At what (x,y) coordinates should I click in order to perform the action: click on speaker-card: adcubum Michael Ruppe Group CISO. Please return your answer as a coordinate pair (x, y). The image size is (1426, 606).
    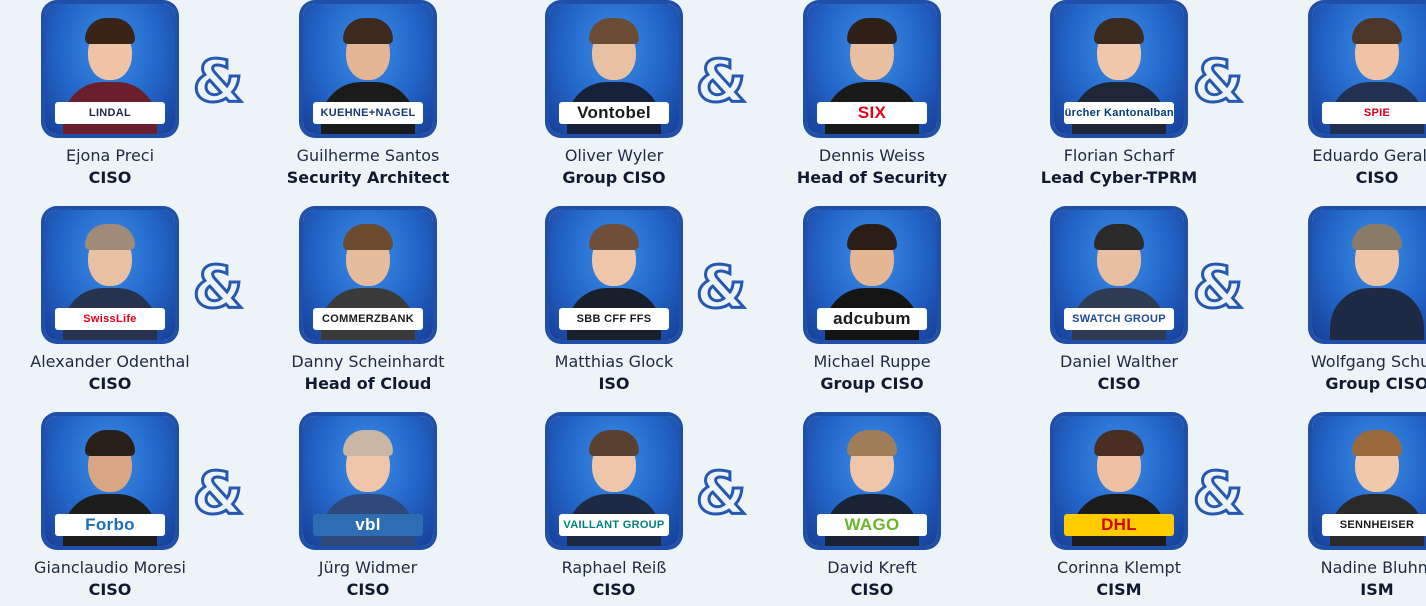
    Looking at the image, I should click on (872, 305).